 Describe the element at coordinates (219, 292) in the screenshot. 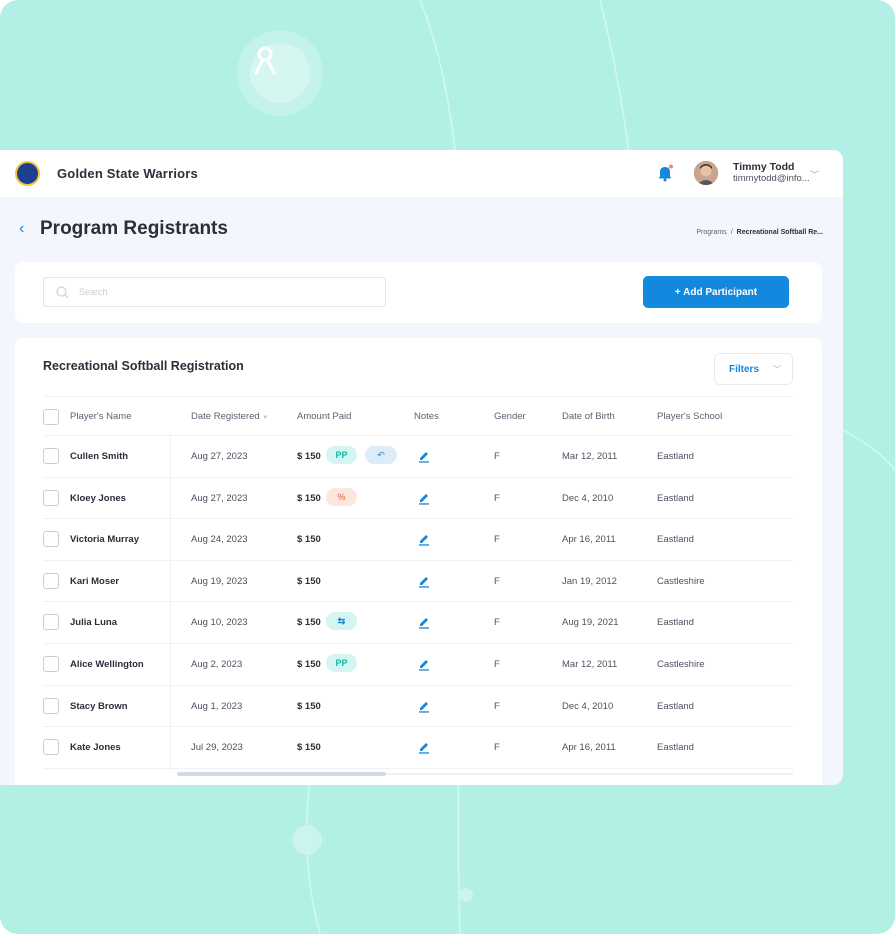

I see `search-input` at that location.